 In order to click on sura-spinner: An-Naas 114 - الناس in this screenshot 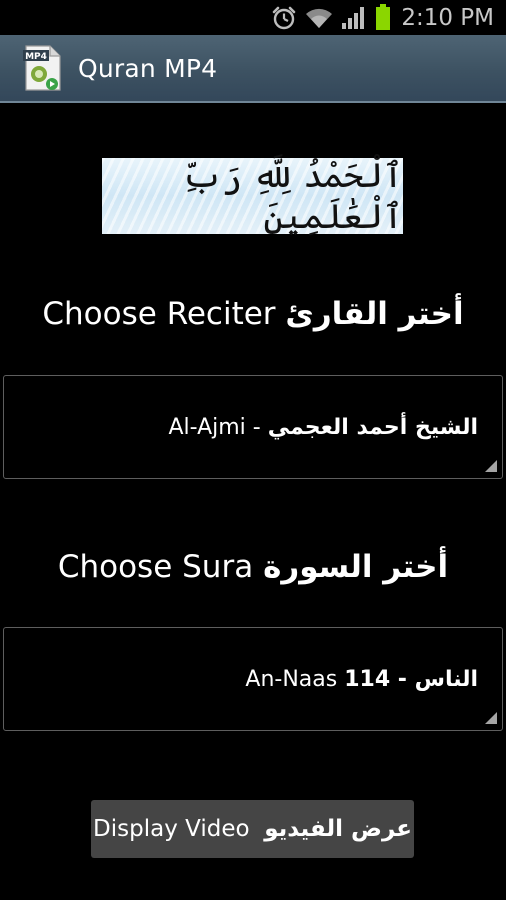, I will do `click(253, 679)`.